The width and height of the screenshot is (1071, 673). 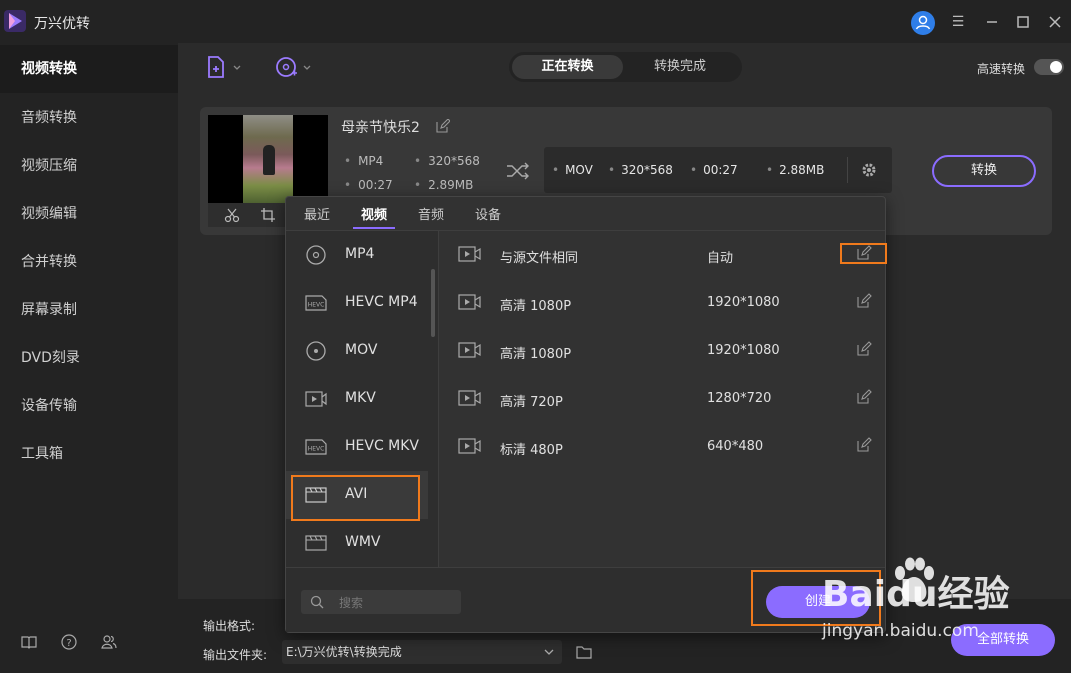 I want to click on video-thumbnail, so click(x=268, y=159).